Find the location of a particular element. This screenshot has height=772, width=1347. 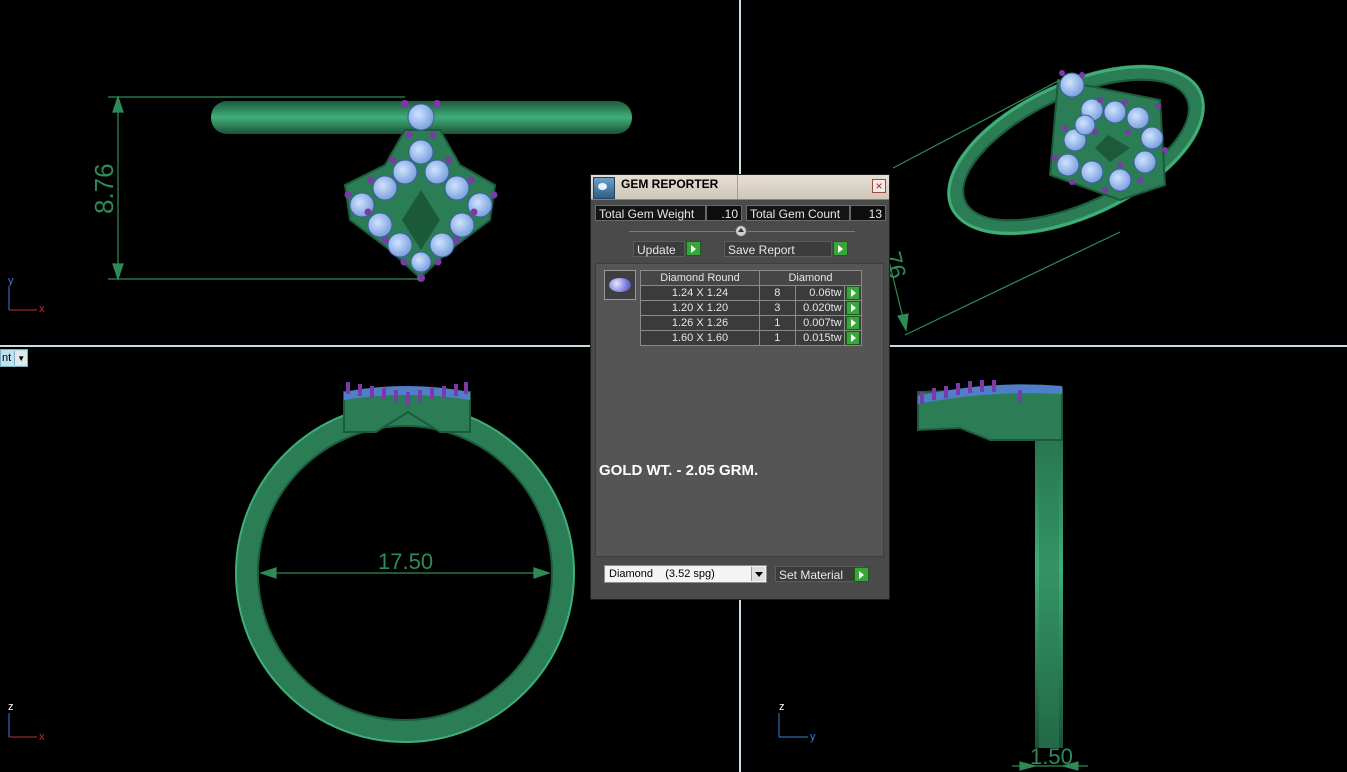

dimension-label-diameter: 17.50 is located at coordinates (405, 561).